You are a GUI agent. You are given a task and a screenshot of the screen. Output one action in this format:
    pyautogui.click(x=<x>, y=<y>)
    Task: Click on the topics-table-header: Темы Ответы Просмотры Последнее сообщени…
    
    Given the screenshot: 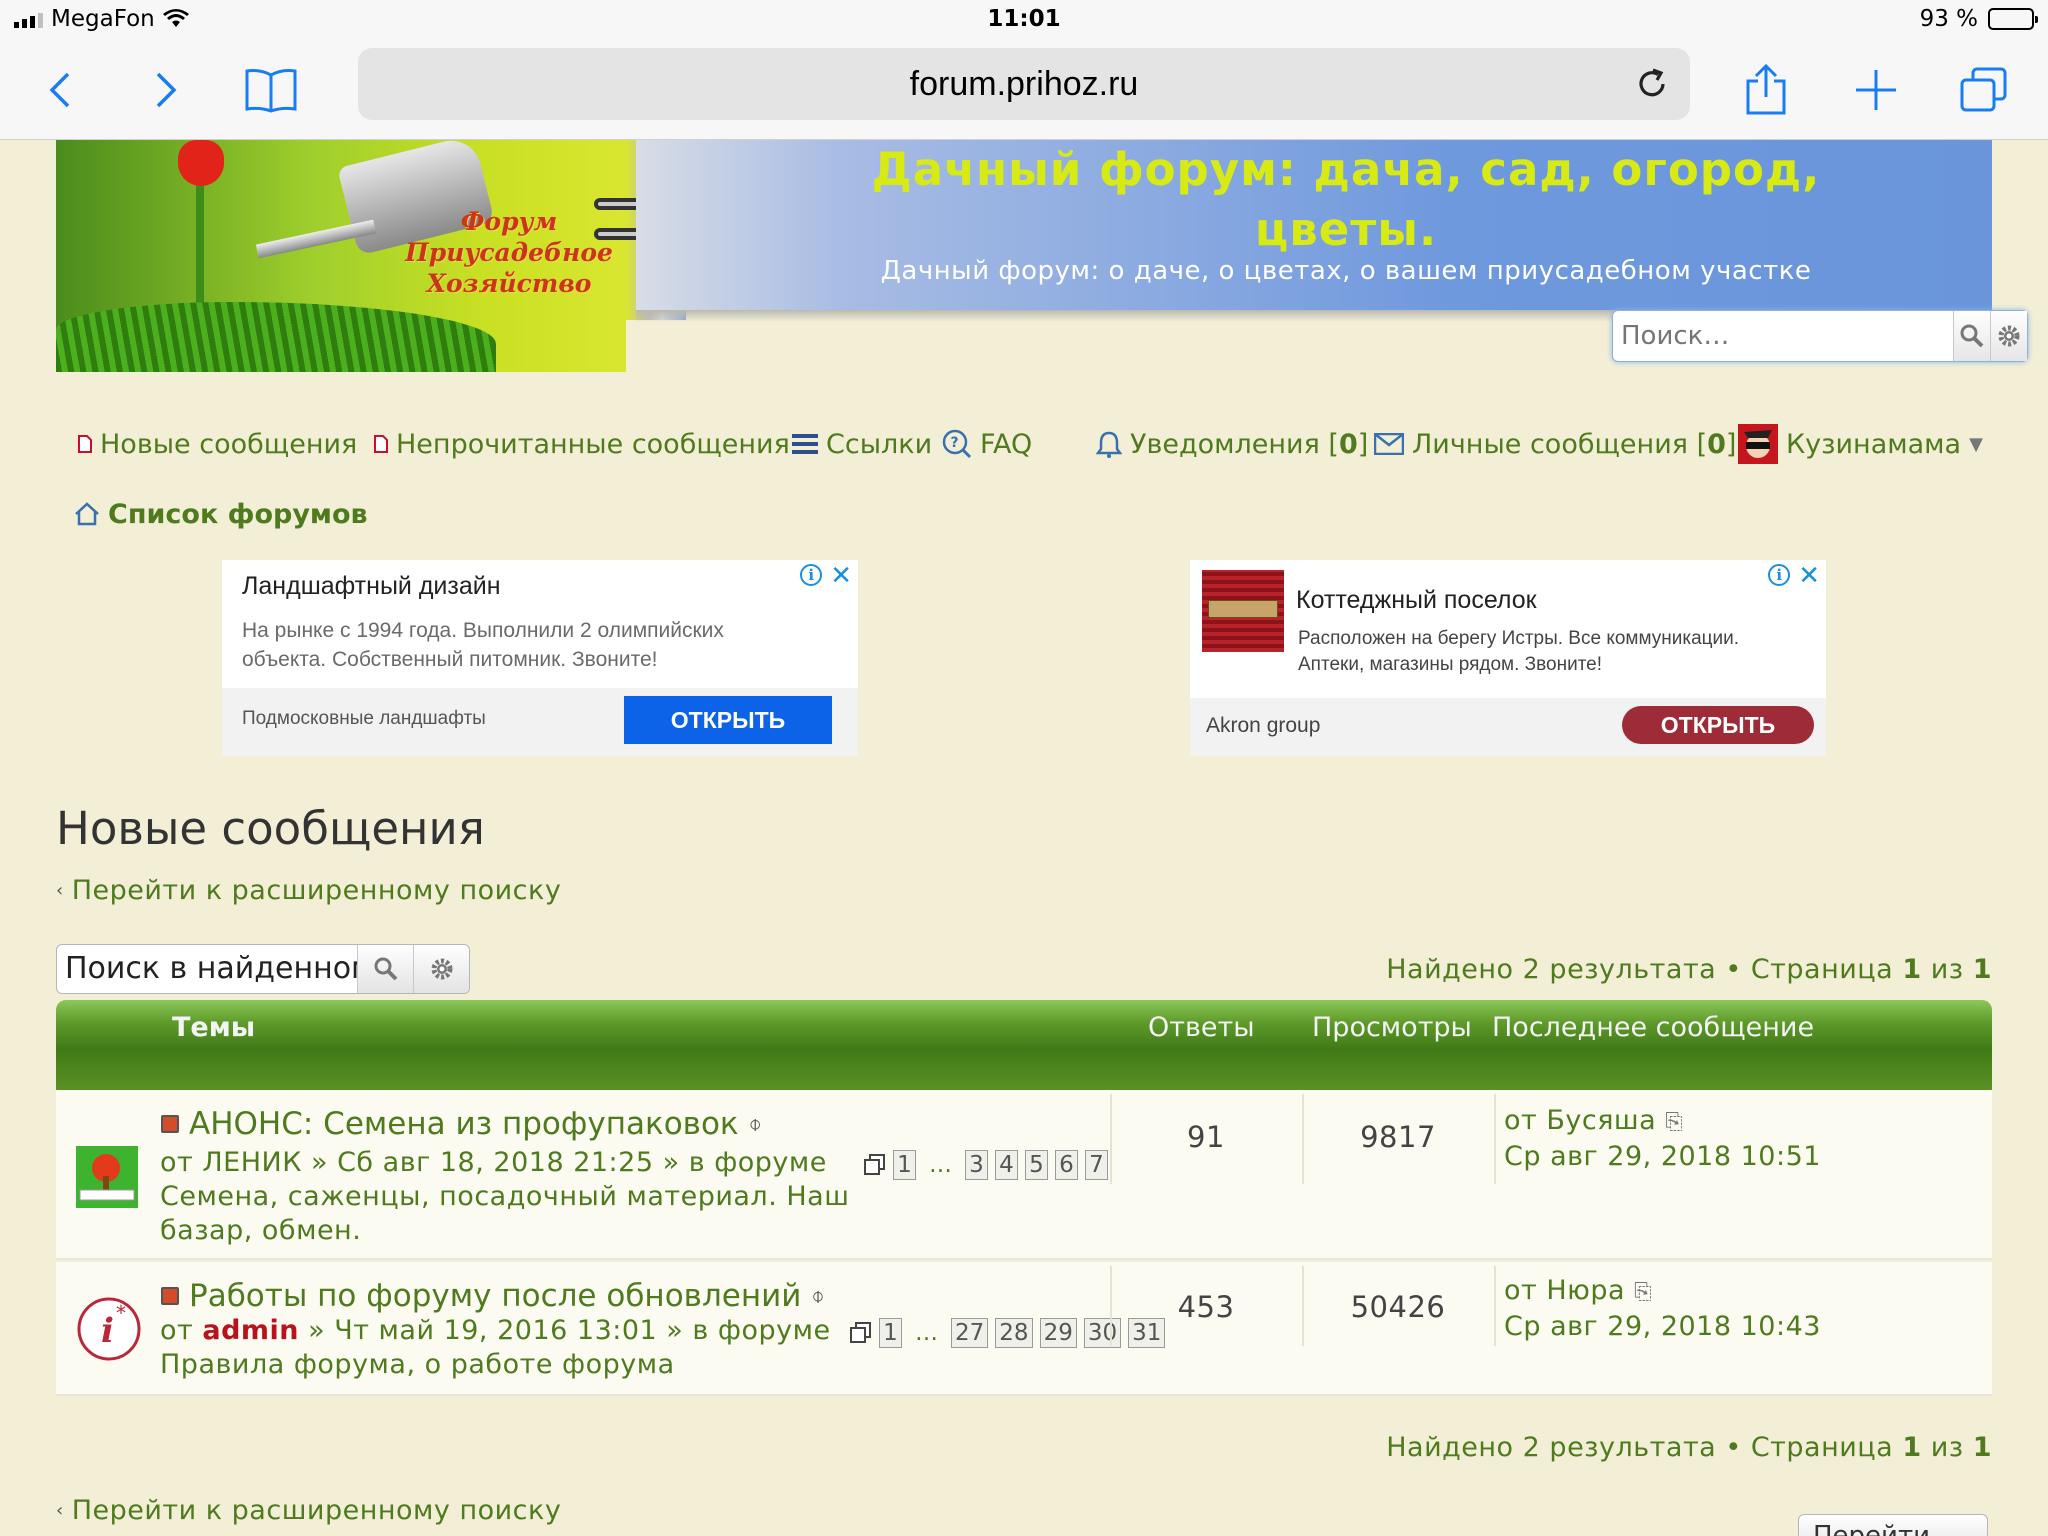 What is the action you would take?
    pyautogui.click(x=1024, y=1045)
    